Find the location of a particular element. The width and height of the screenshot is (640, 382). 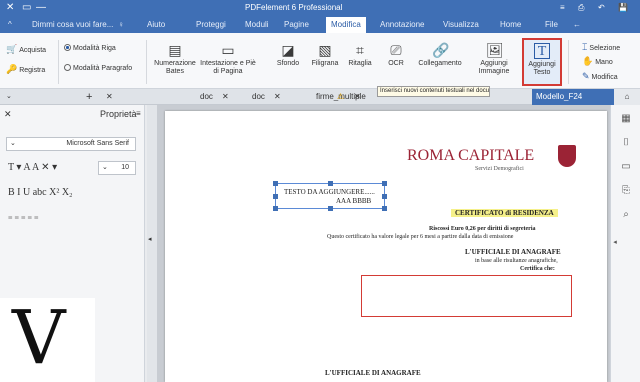

attachment-icon: ⎘ is located at coordinates (626, 191).